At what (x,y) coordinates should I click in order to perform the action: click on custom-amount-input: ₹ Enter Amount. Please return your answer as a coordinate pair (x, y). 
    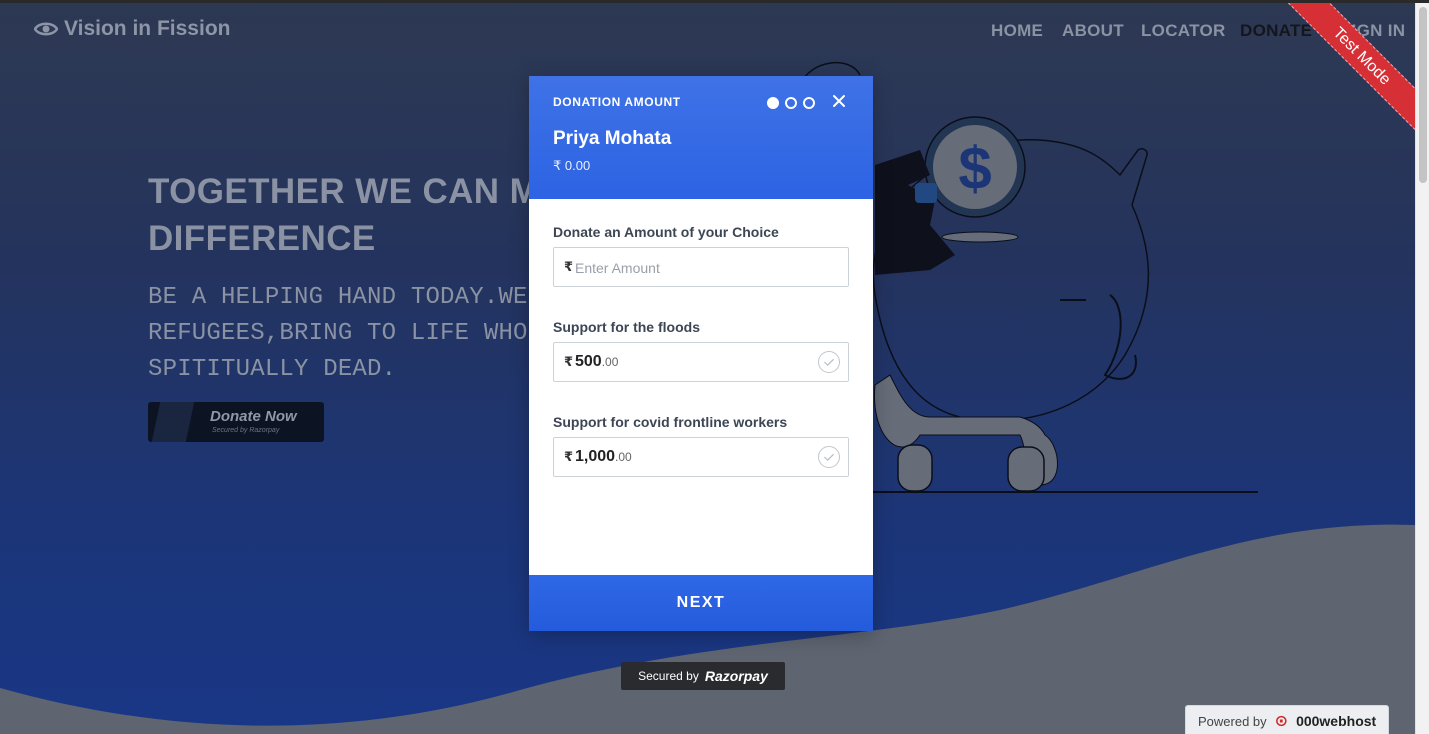
    Looking at the image, I should click on (701, 267).